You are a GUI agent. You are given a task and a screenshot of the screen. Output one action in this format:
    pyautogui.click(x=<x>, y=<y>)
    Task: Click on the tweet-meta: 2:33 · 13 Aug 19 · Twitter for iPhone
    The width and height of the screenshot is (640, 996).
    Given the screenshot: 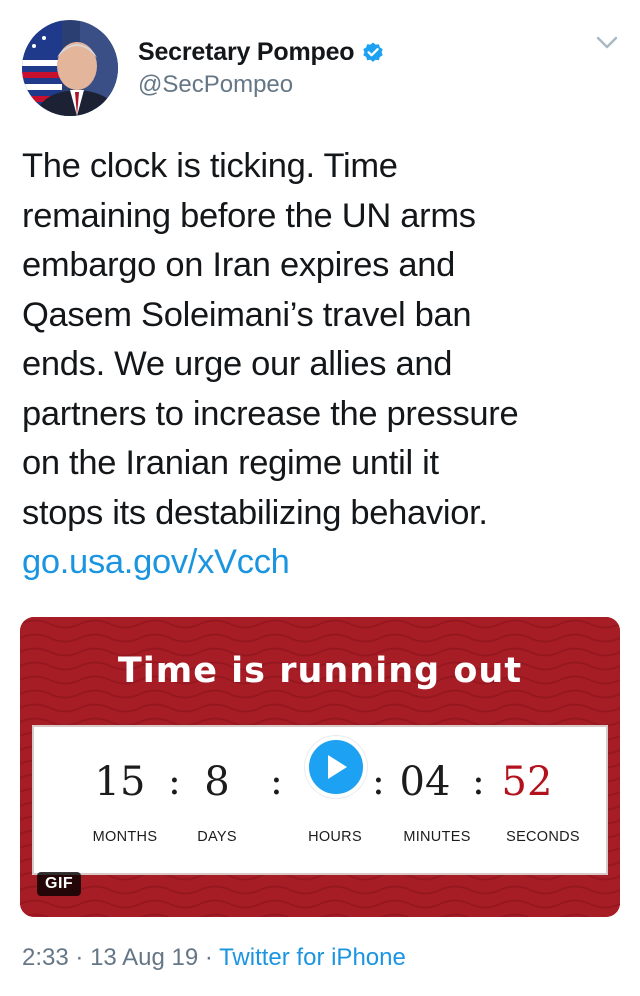 What is the action you would take?
    pyautogui.click(x=214, y=958)
    